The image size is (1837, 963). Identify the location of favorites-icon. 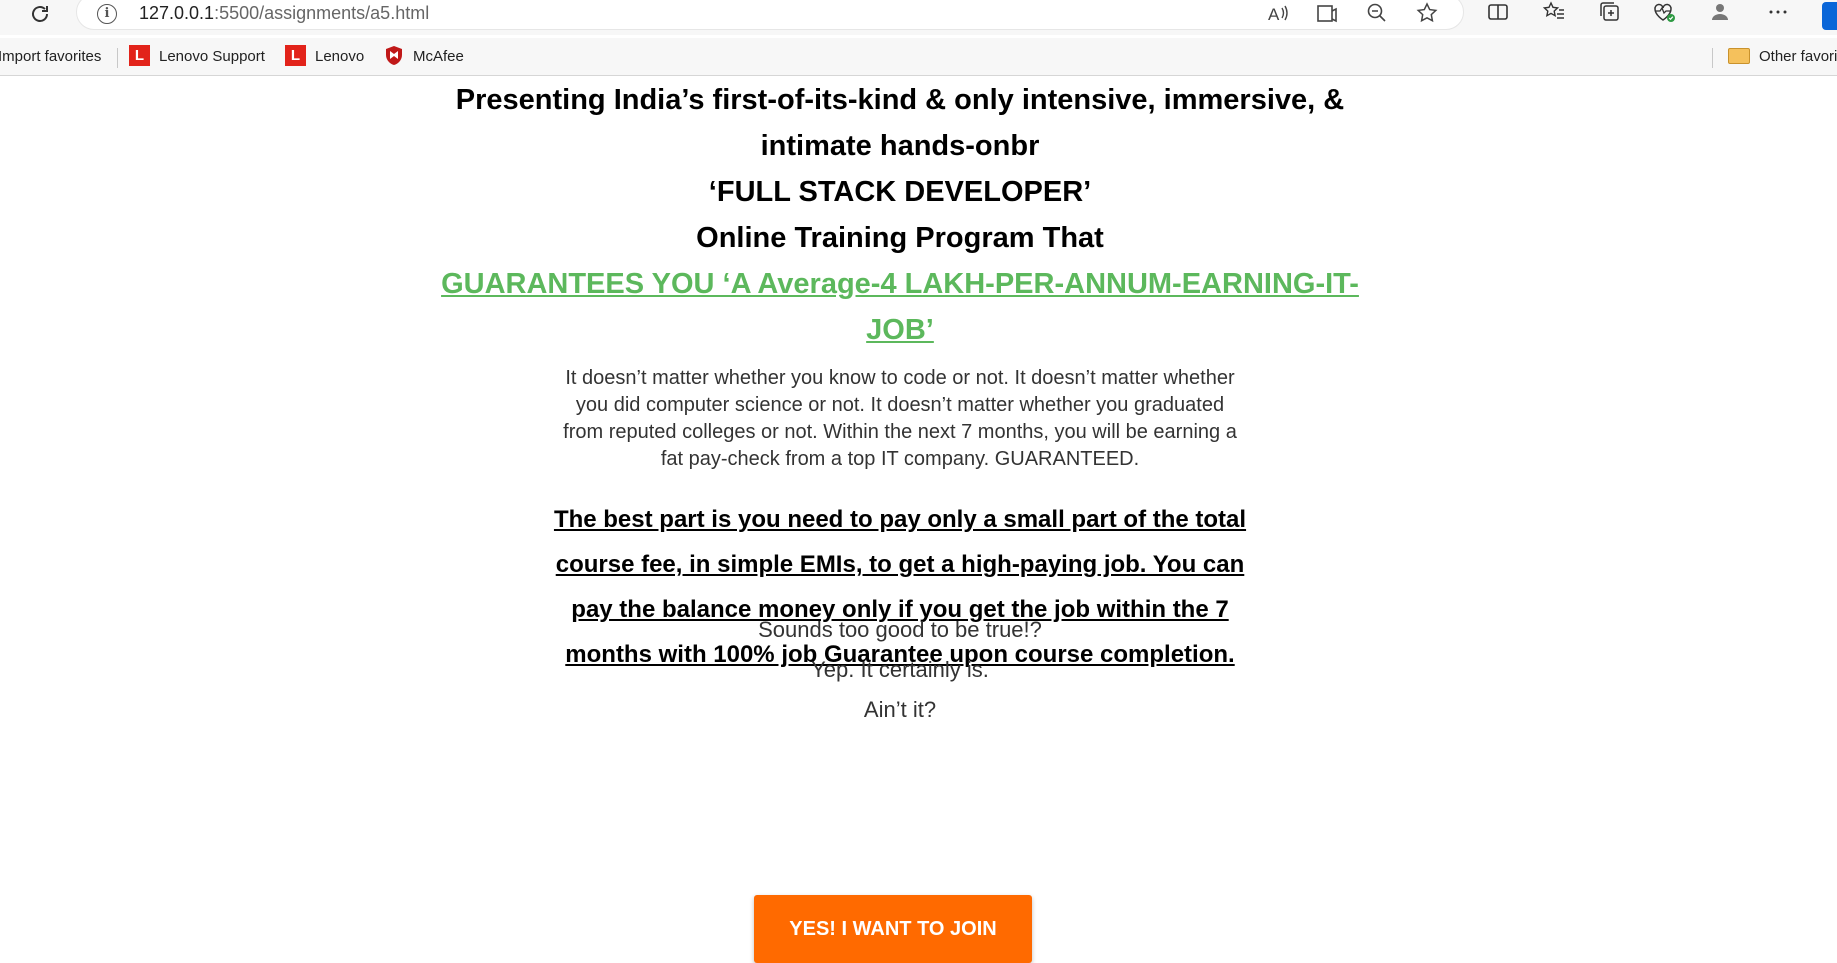
(1554, 14).